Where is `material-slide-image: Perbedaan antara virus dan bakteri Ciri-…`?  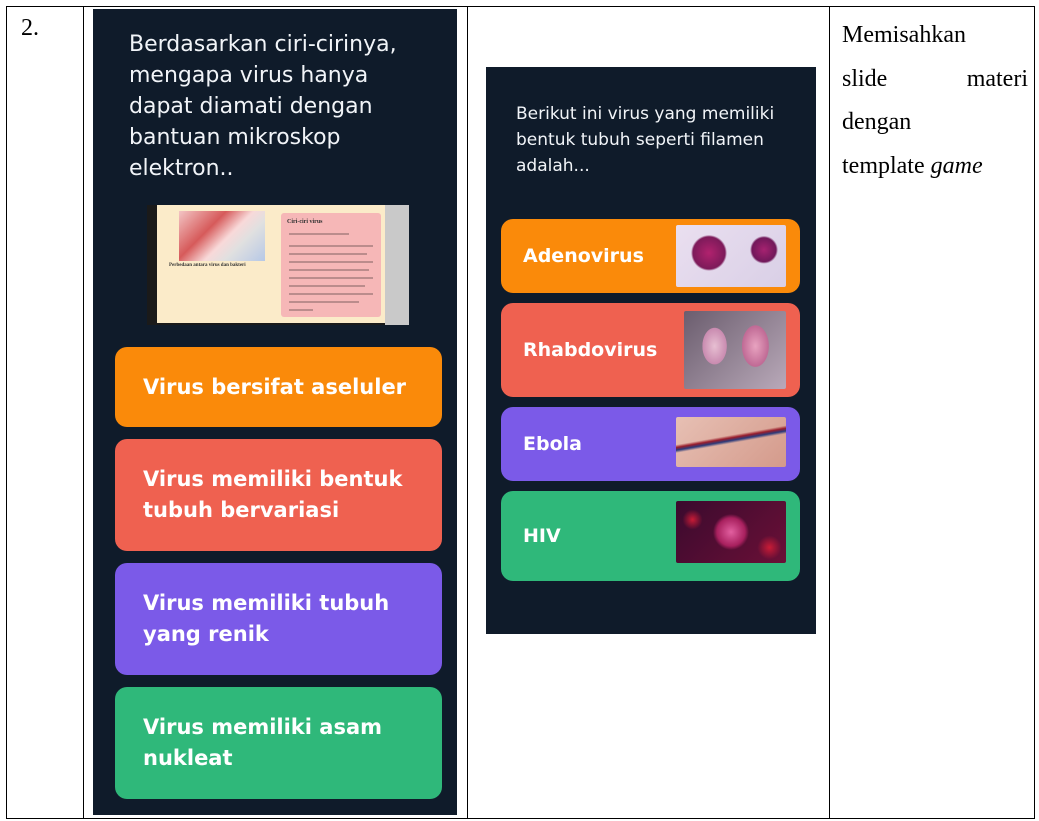 material-slide-image: Perbedaan antara virus dan bakteri Ciri-… is located at coordinates (278, 265).